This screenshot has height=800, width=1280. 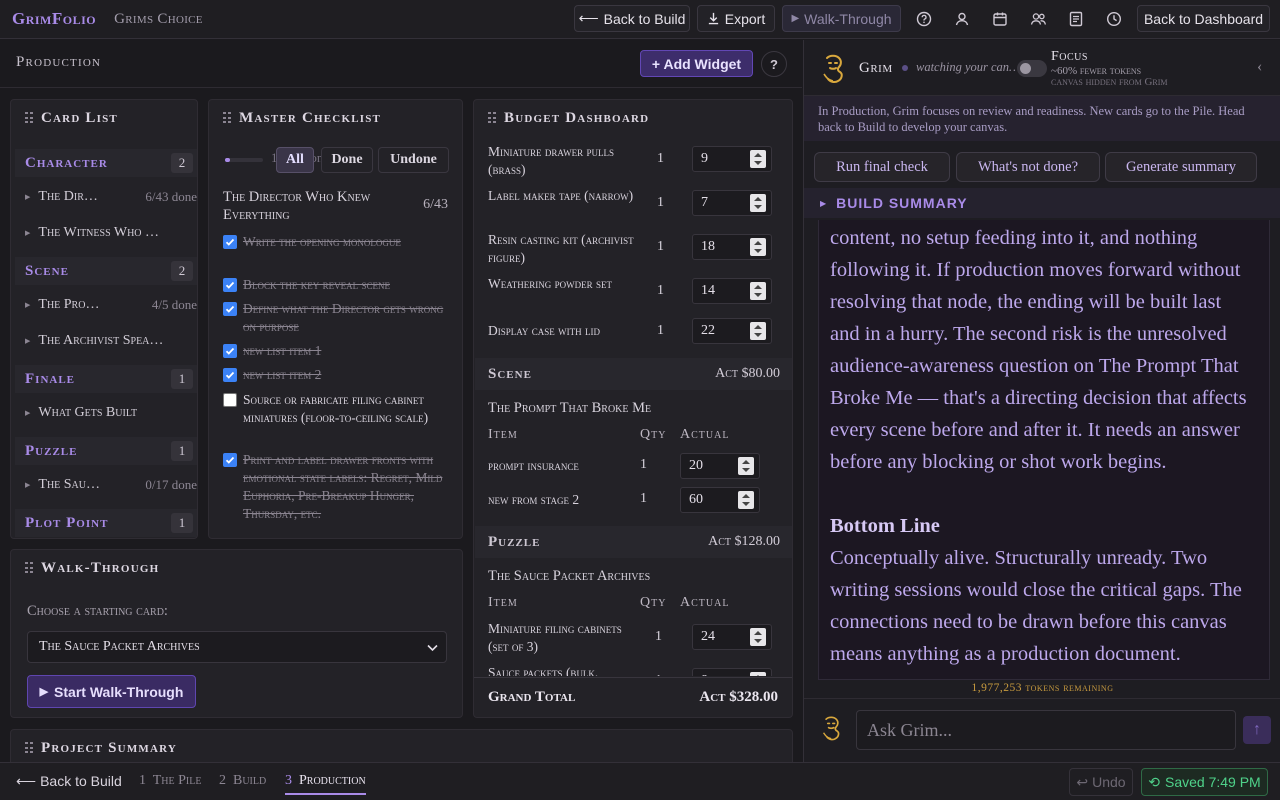 I want to click on back-to-dashboard-button: Back to Dashboard, so click(x=1203, y=18).